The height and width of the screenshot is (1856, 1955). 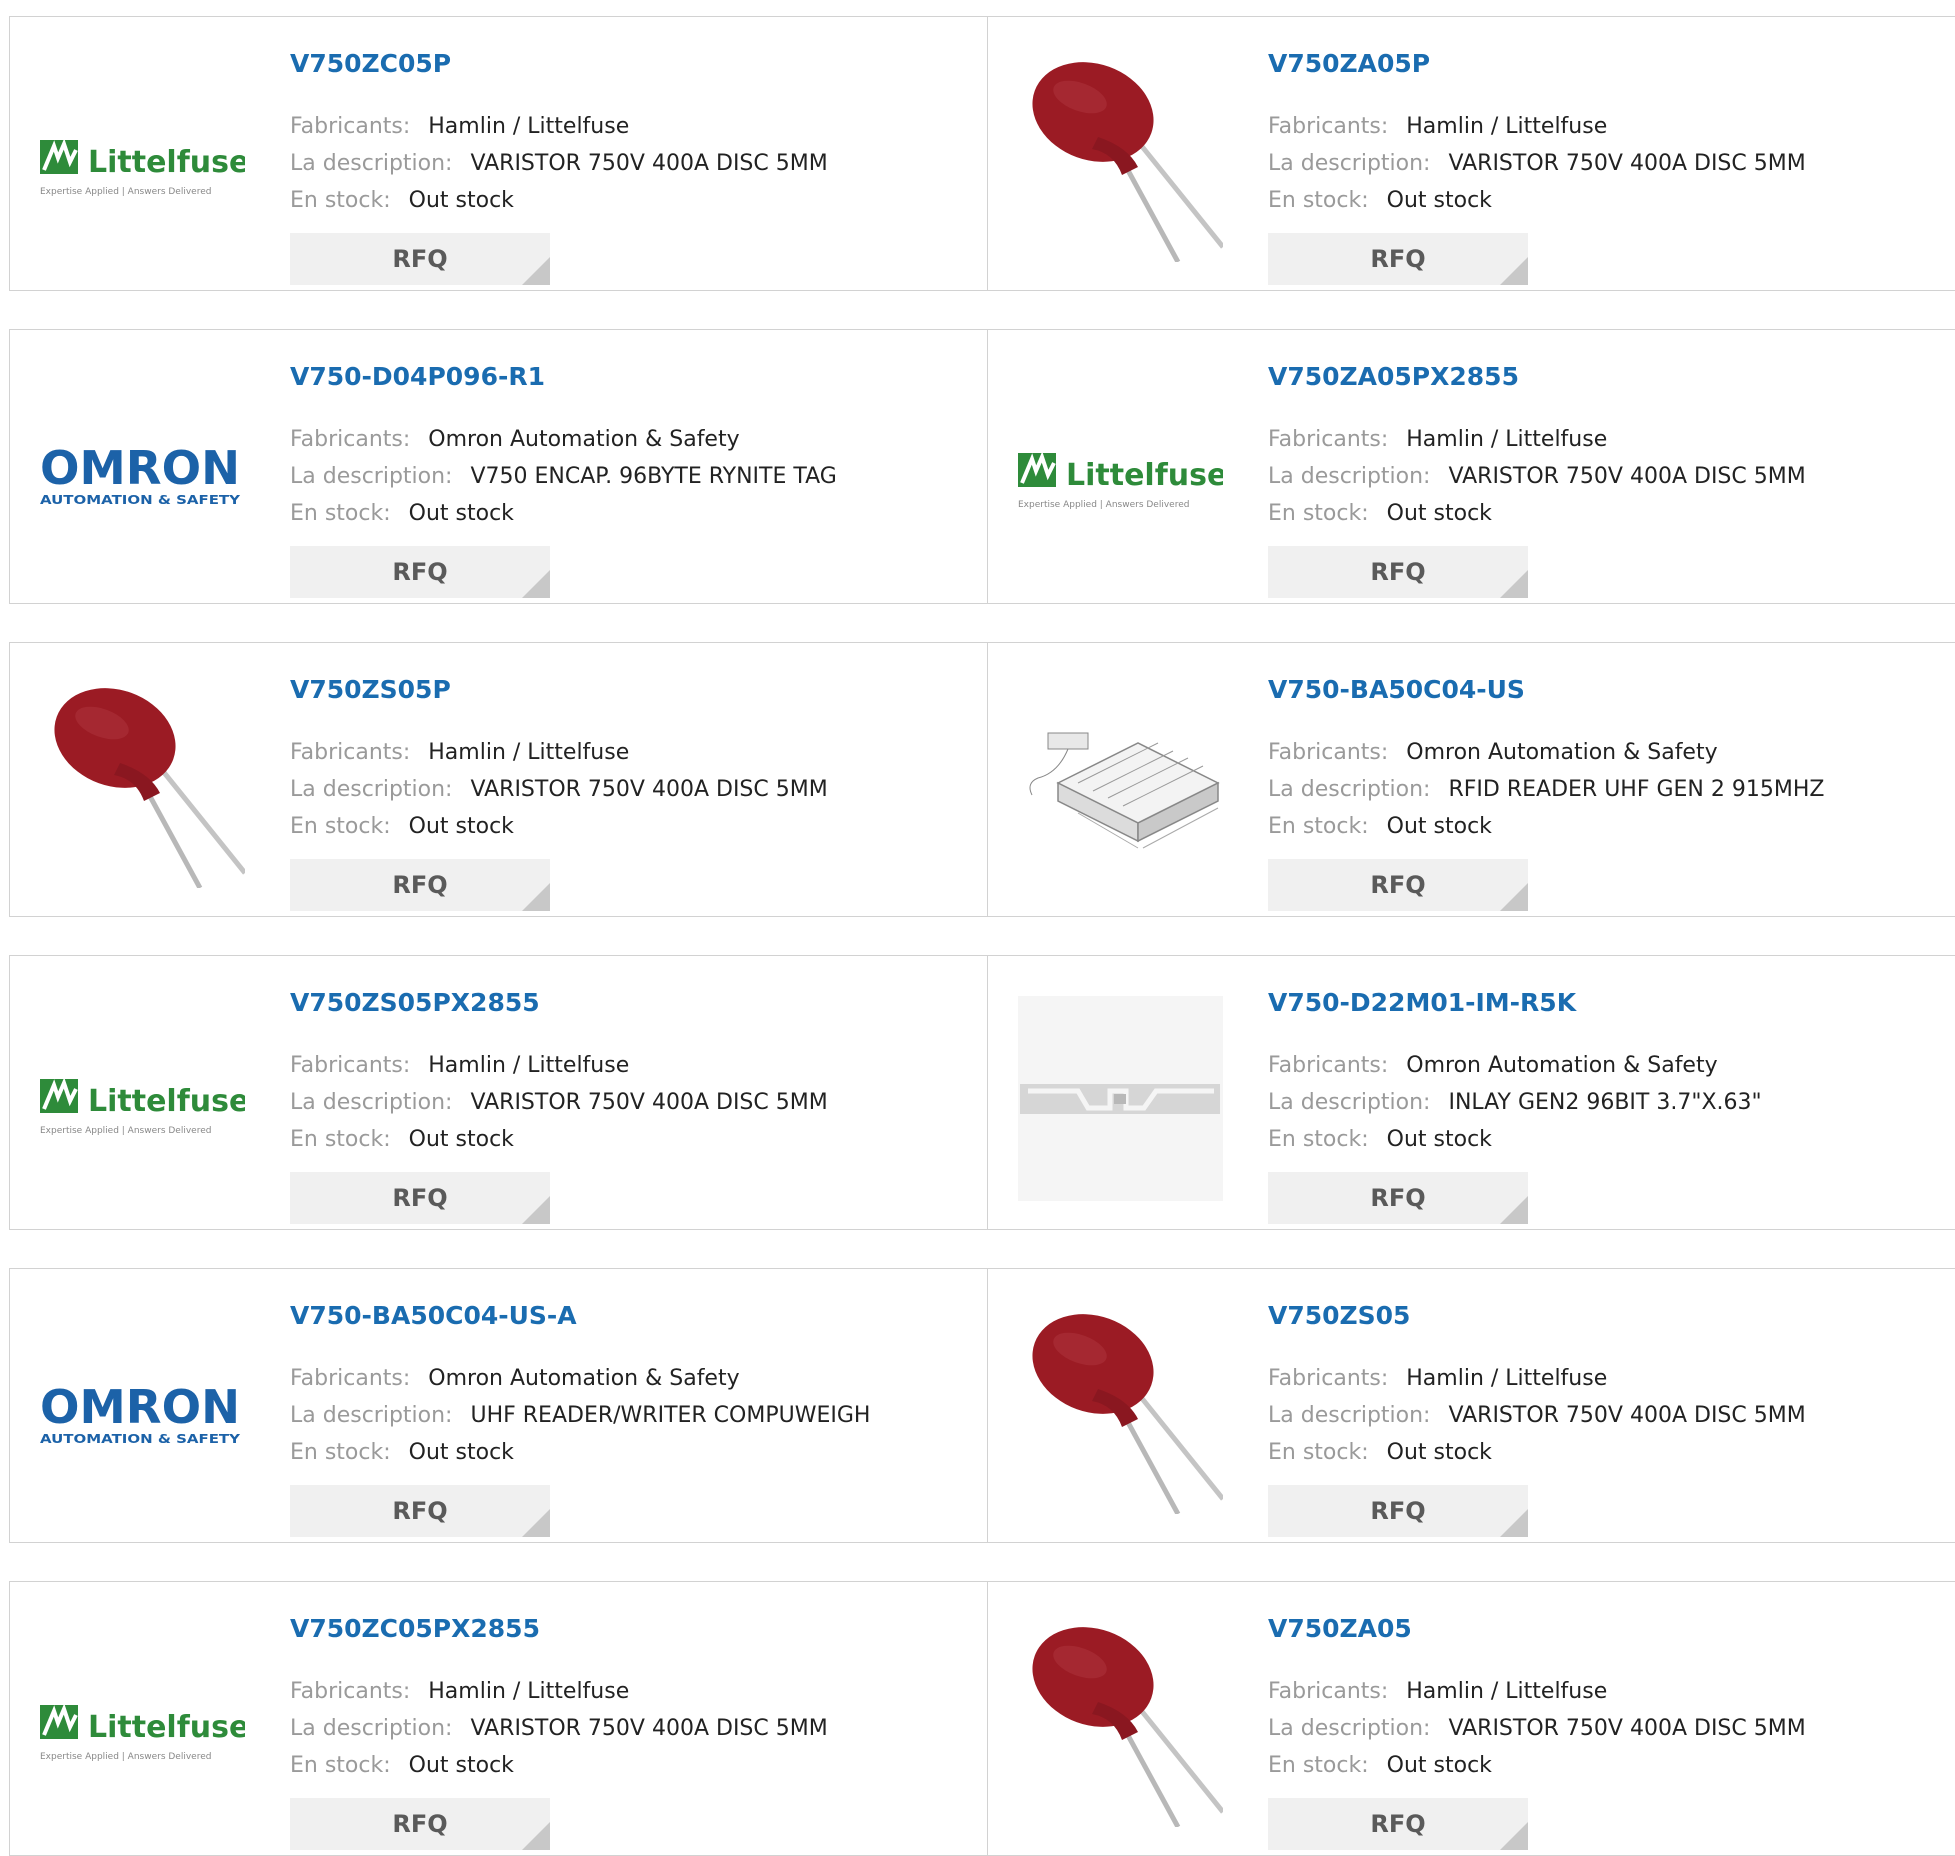 What do you see at coordinates (1340, 1628) in the screenshot?
I see `part-number-link: V750ZA05` at bounding box center [1340, 1628].